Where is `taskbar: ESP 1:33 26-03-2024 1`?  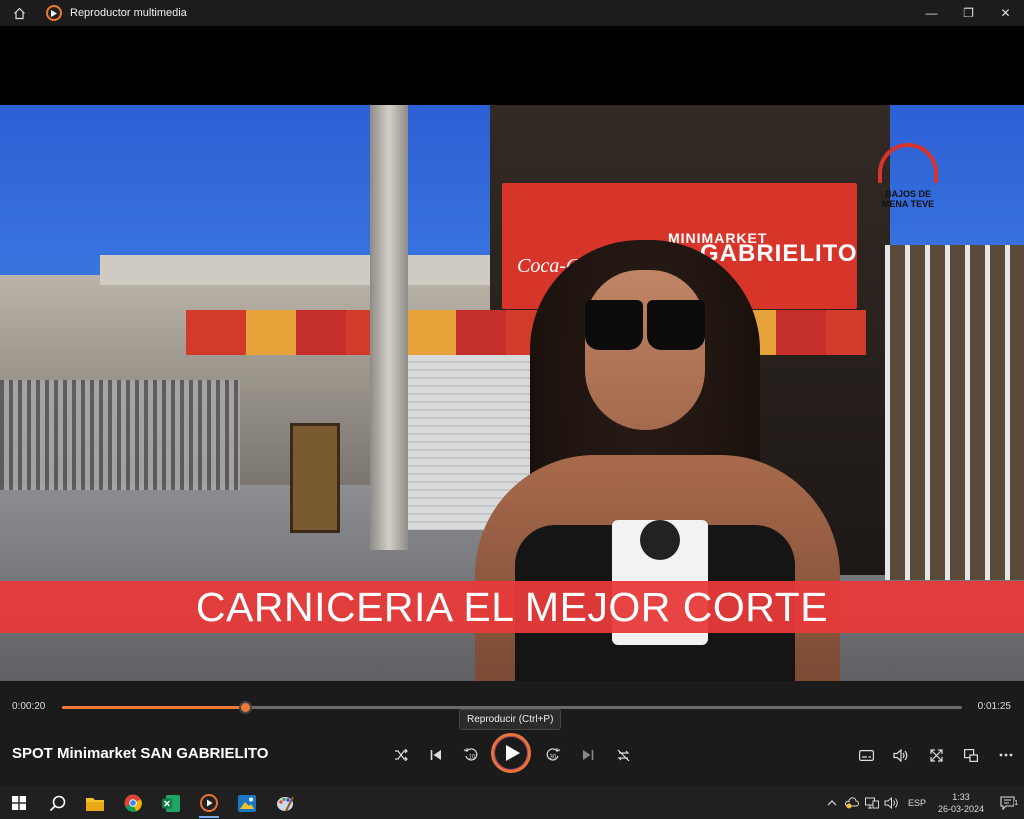 taskbar: ESP 1:33 26-03-2024 1 is located at coordinates (512, 803).